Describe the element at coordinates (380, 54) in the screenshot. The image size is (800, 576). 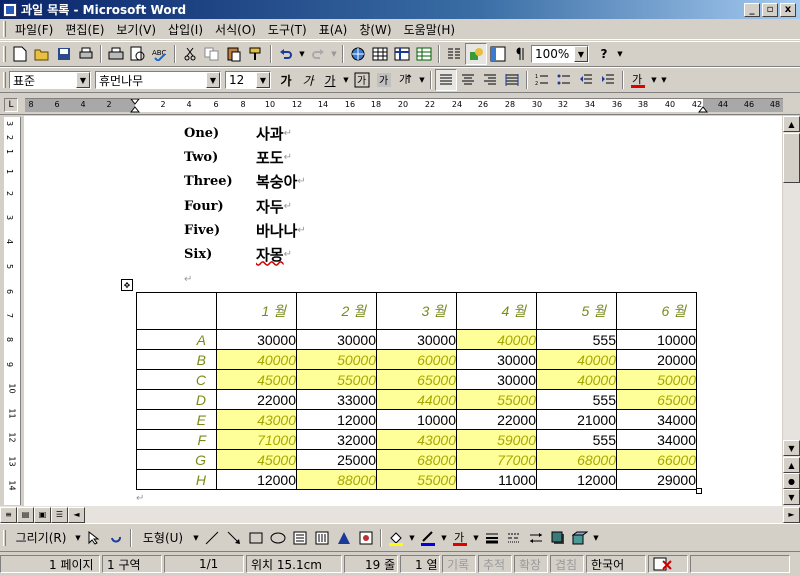
I see `table-insert-icon` at that location.